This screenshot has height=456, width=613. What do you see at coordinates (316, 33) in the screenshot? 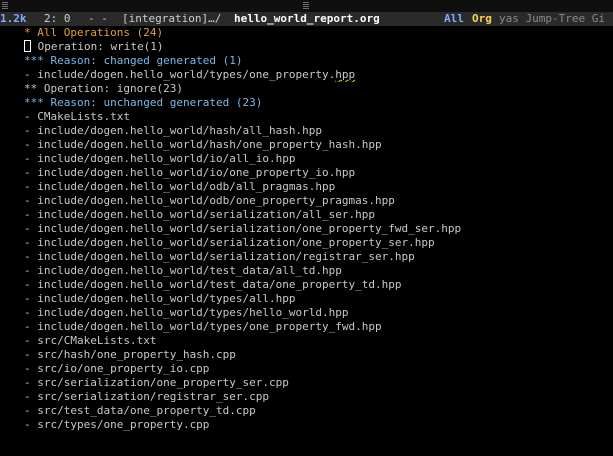
I see `heading-all-operations: * All Operations (24)` at bounding box center [316, 33].